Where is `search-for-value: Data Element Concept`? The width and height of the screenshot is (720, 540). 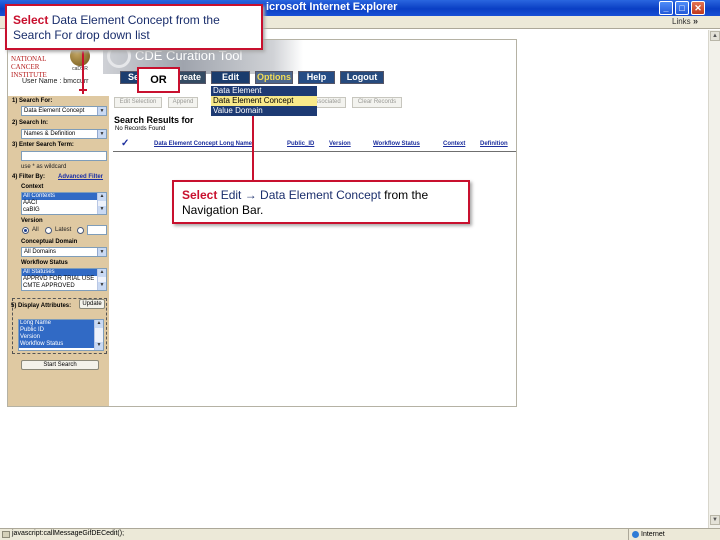 search-for-value: Data Element Concept is located at coordinates (54, 111).